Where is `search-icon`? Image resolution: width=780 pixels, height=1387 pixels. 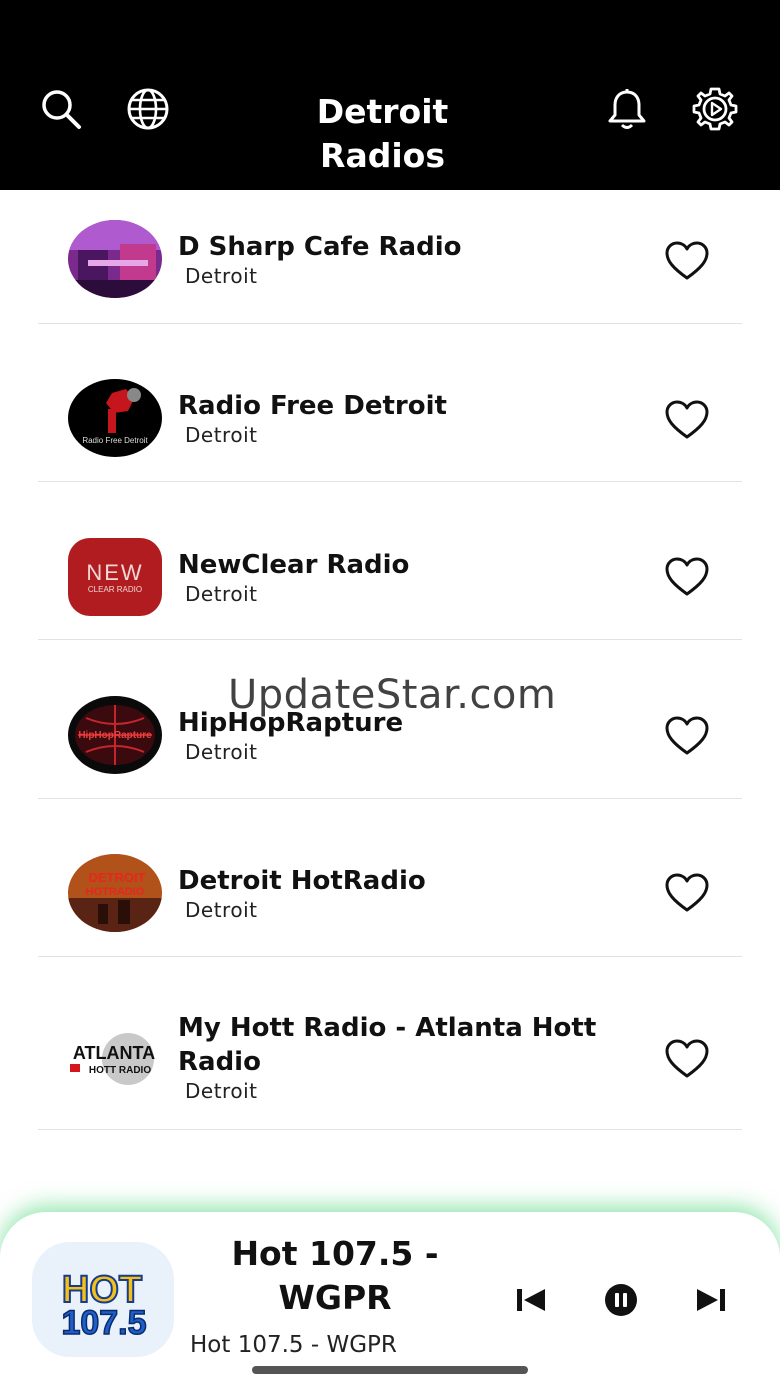 search-icon is located at coordinates (61, 109).